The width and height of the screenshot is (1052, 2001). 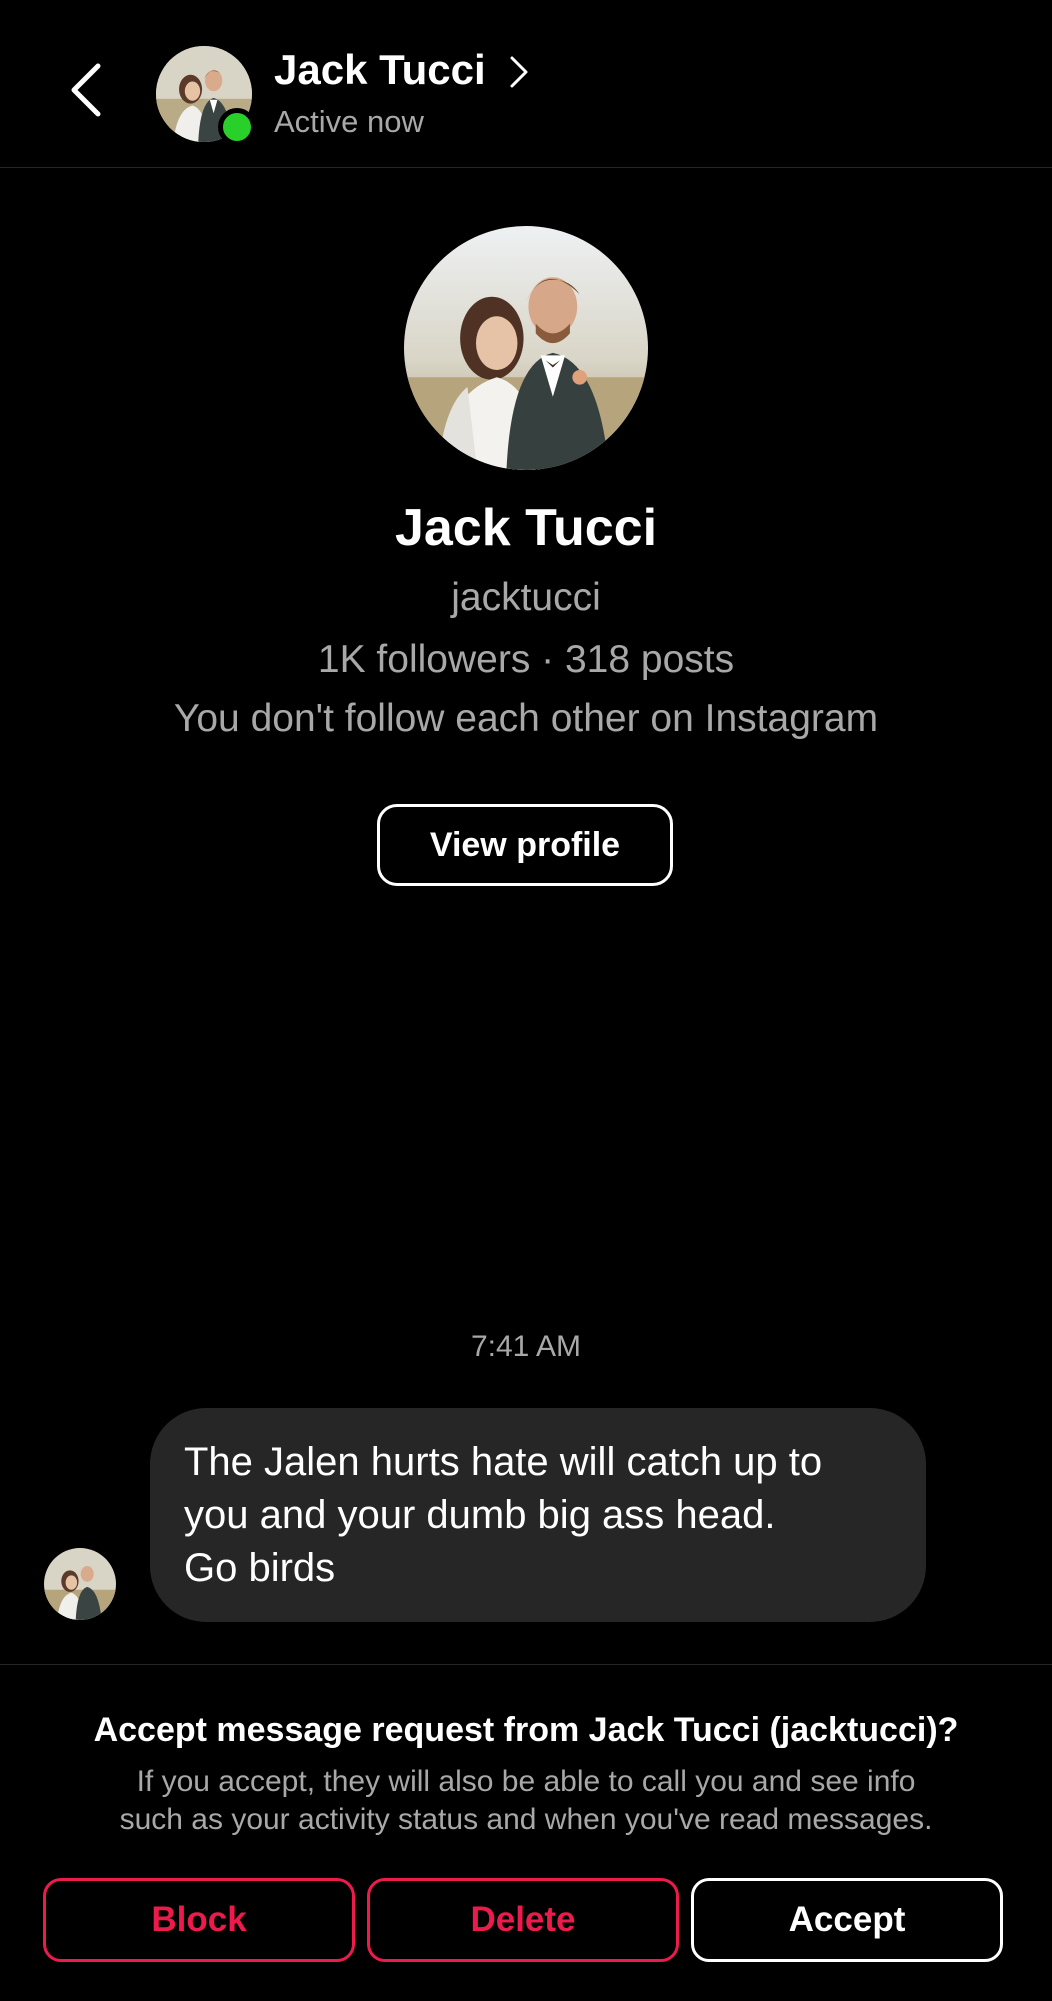 I want to click on profile-avatar, so click(x=526, y=348).